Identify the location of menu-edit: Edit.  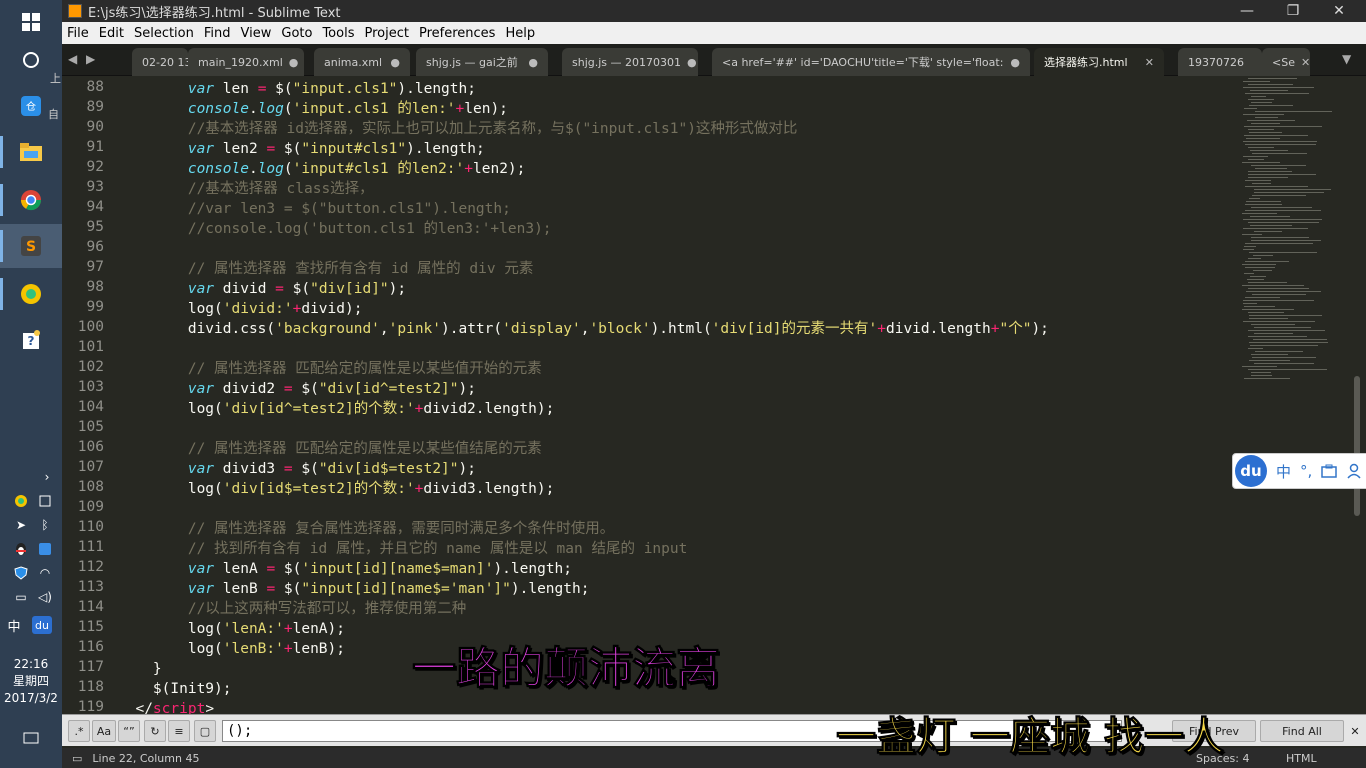
(111, 33).